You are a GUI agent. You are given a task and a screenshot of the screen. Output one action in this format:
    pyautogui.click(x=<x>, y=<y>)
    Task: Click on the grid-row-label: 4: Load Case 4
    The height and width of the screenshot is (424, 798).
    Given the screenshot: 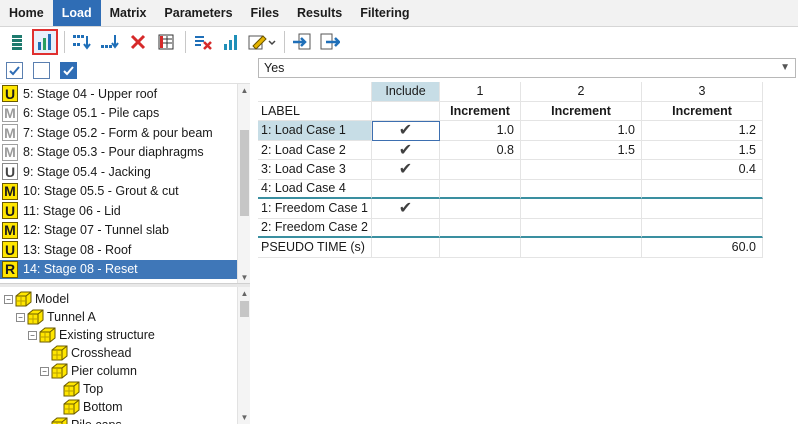 What is the action you would take?
    pyautogui.click(x=315, y=189)
    